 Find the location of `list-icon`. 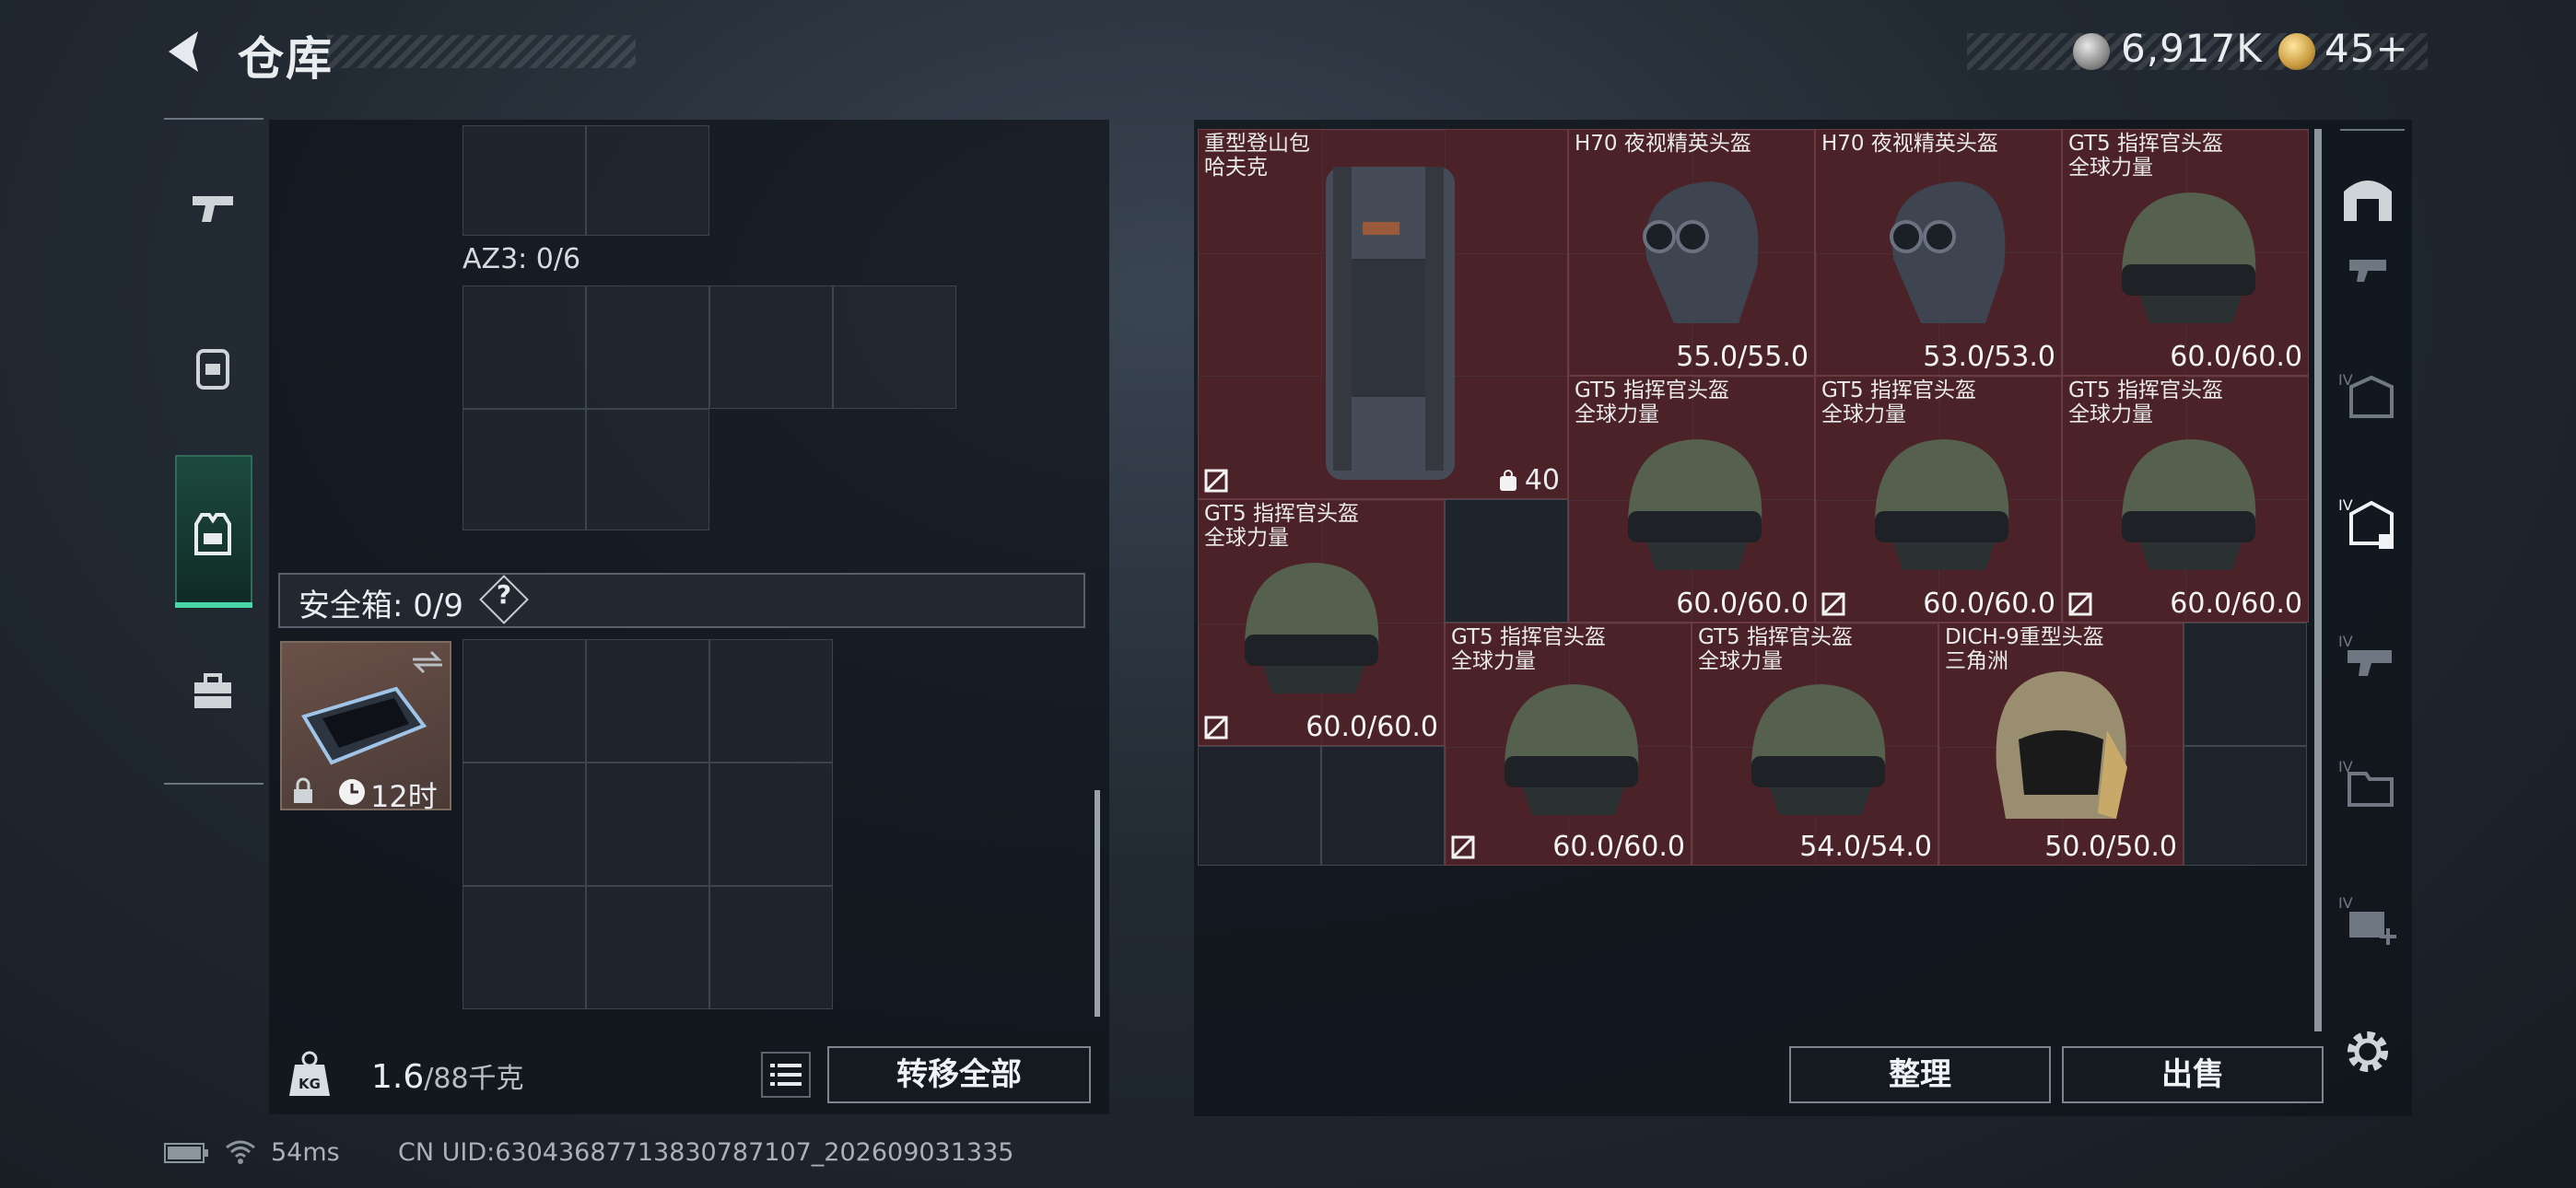

list-icon is located at coordinates (786, 1075).